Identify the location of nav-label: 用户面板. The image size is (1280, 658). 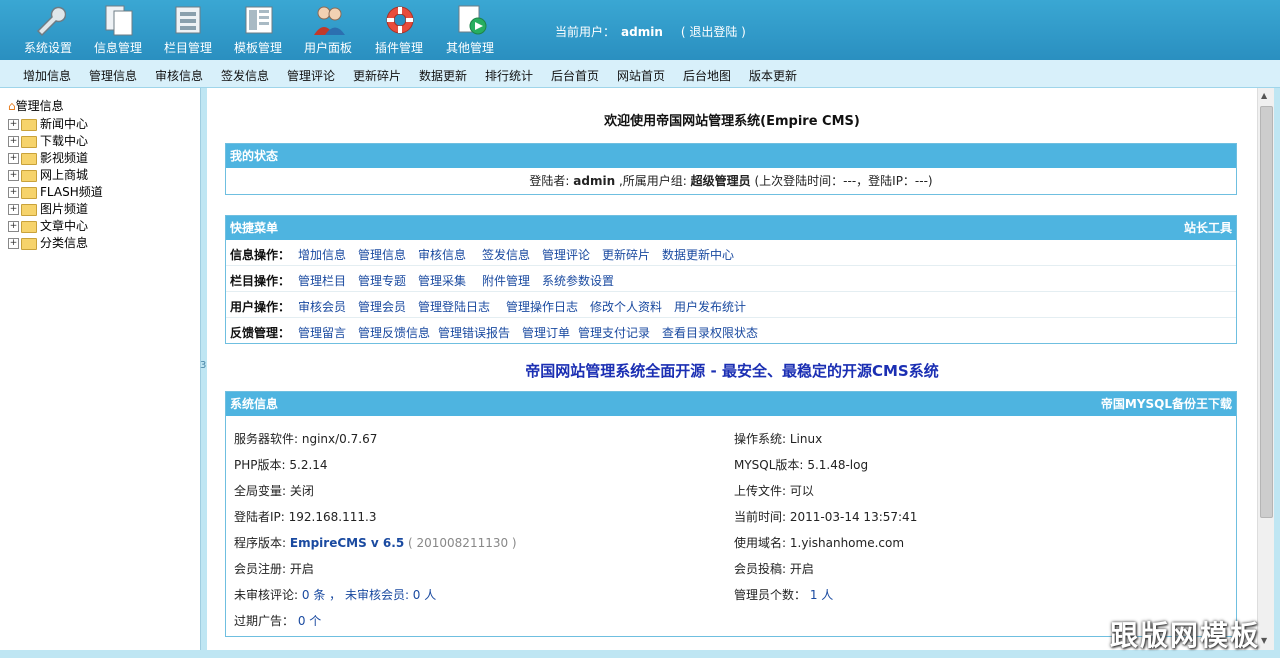
(327, 48).